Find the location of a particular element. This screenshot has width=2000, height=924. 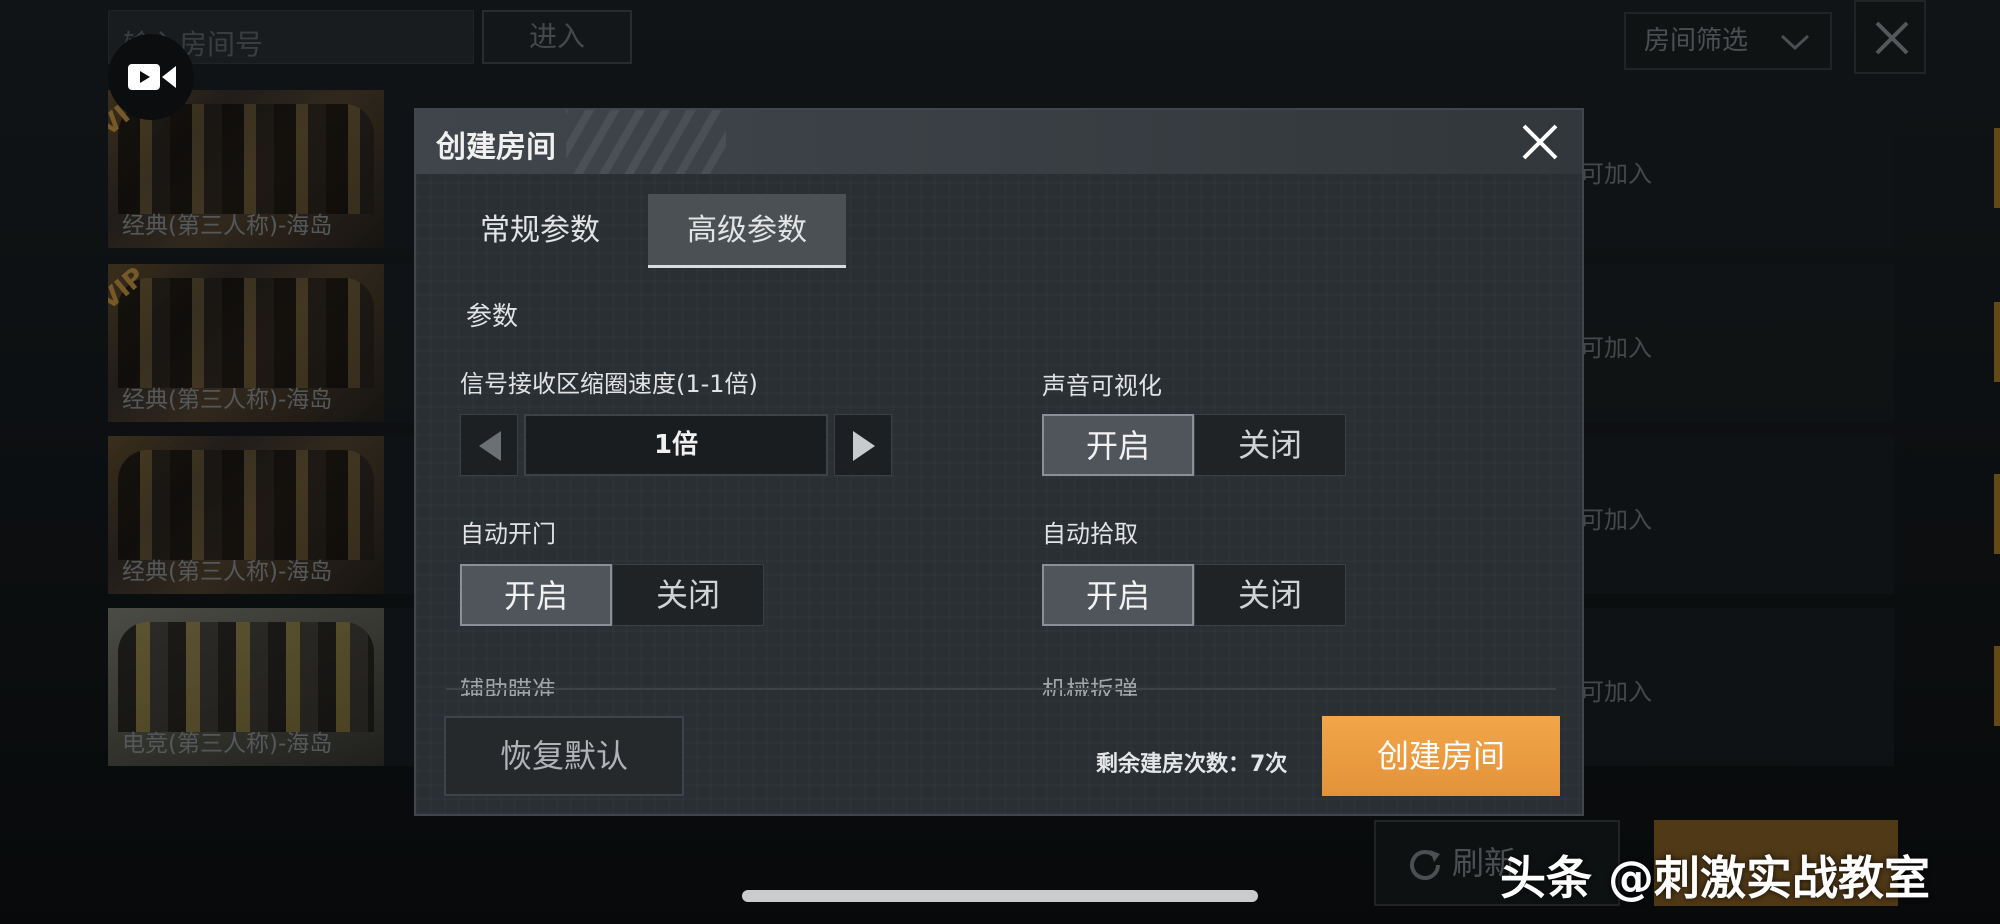

screen-record-button is located at coordinates (151, 77).